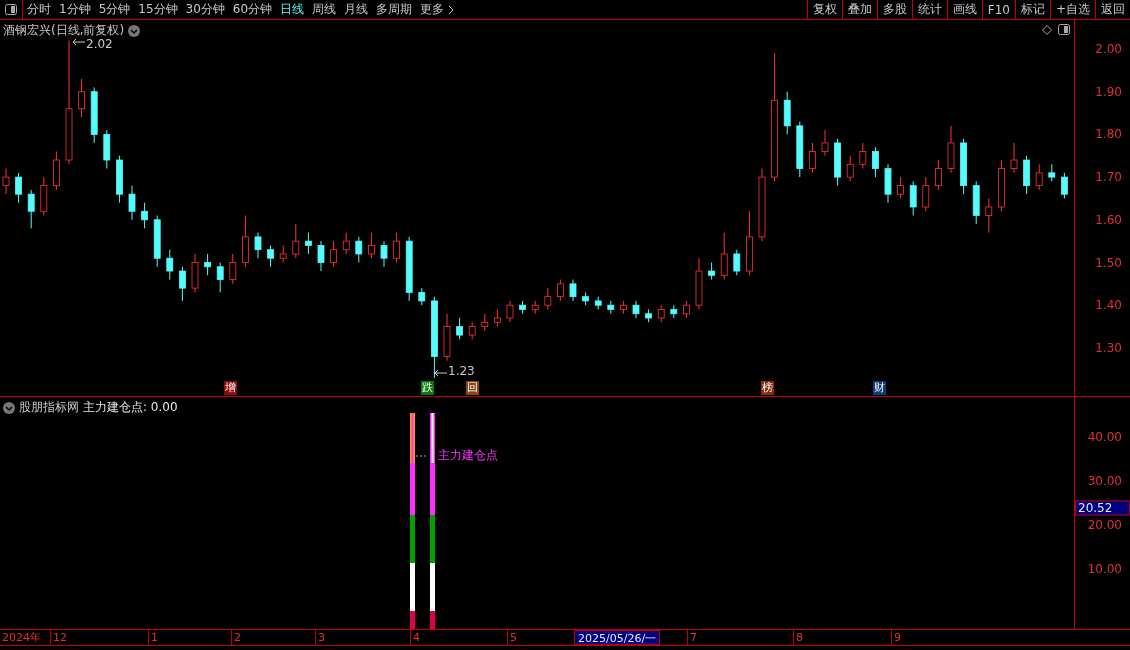 The width and height of the screenshot is (1130, 650). What do you see at coordinates (1104, 437) in the screenshot?
I see `indicator-axis-label: 40.00` at bounding box center [1104, 437].